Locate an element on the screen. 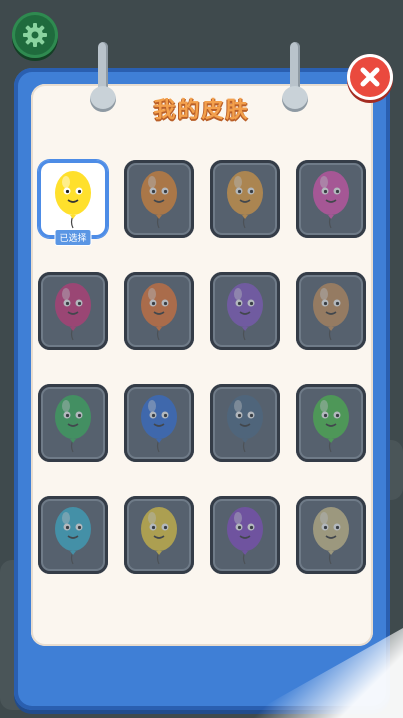 This screenshot has width=403, height=718. close-button is located at coordinates (370, 77).